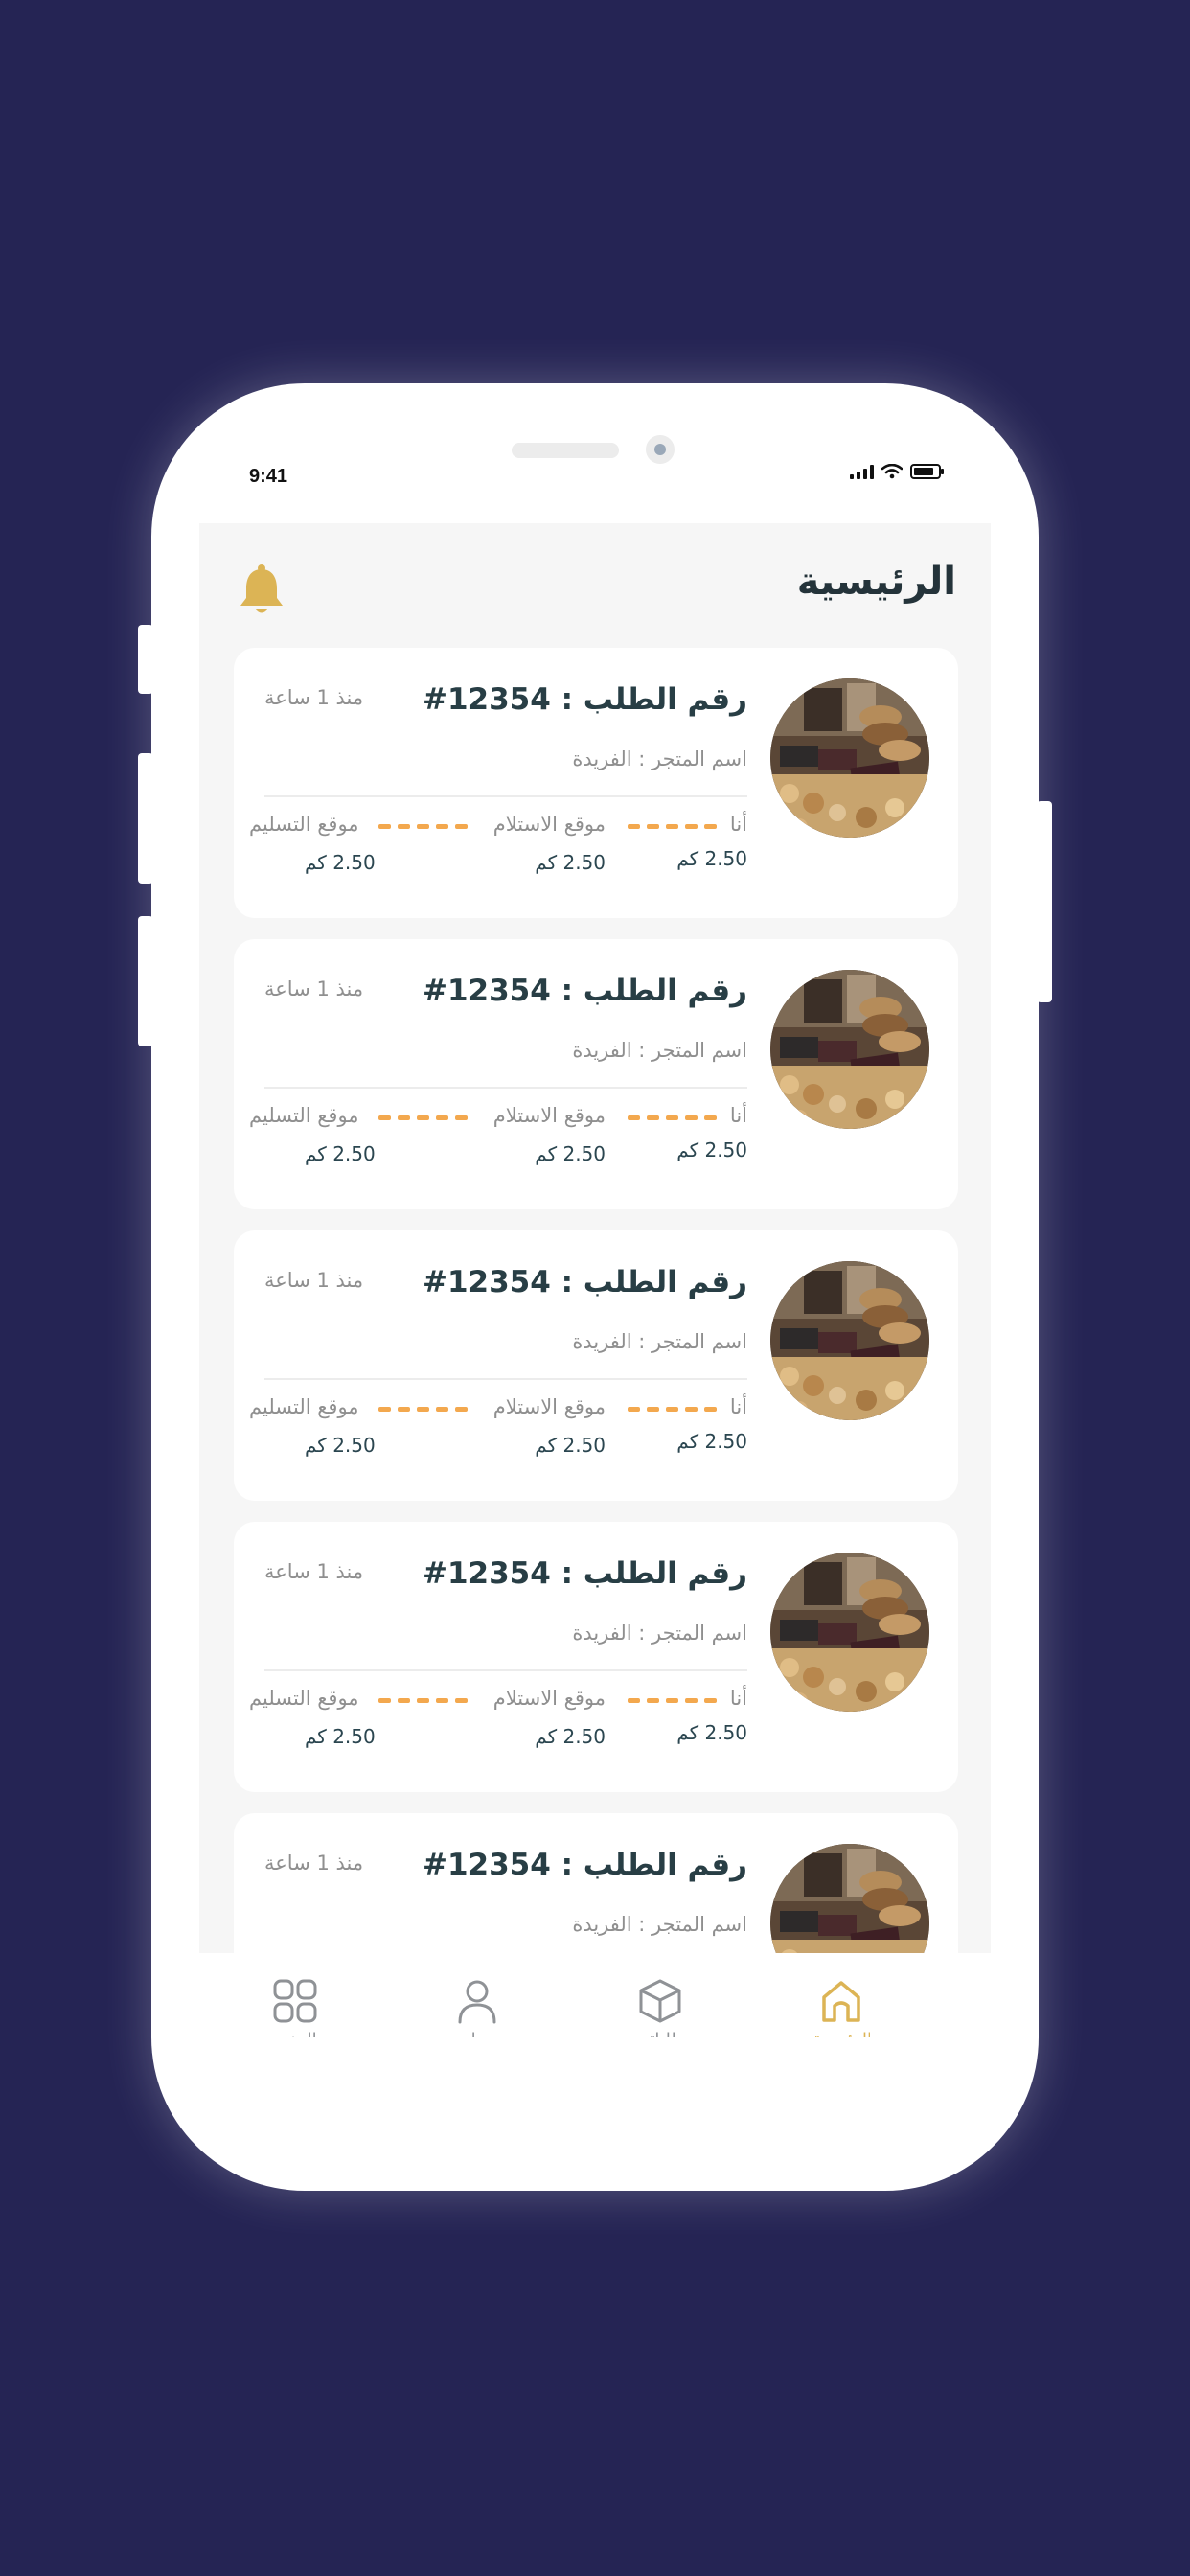 The height and width of the screenshot is (2576, 1190). I want to click on status-icons, so click(897, 471).